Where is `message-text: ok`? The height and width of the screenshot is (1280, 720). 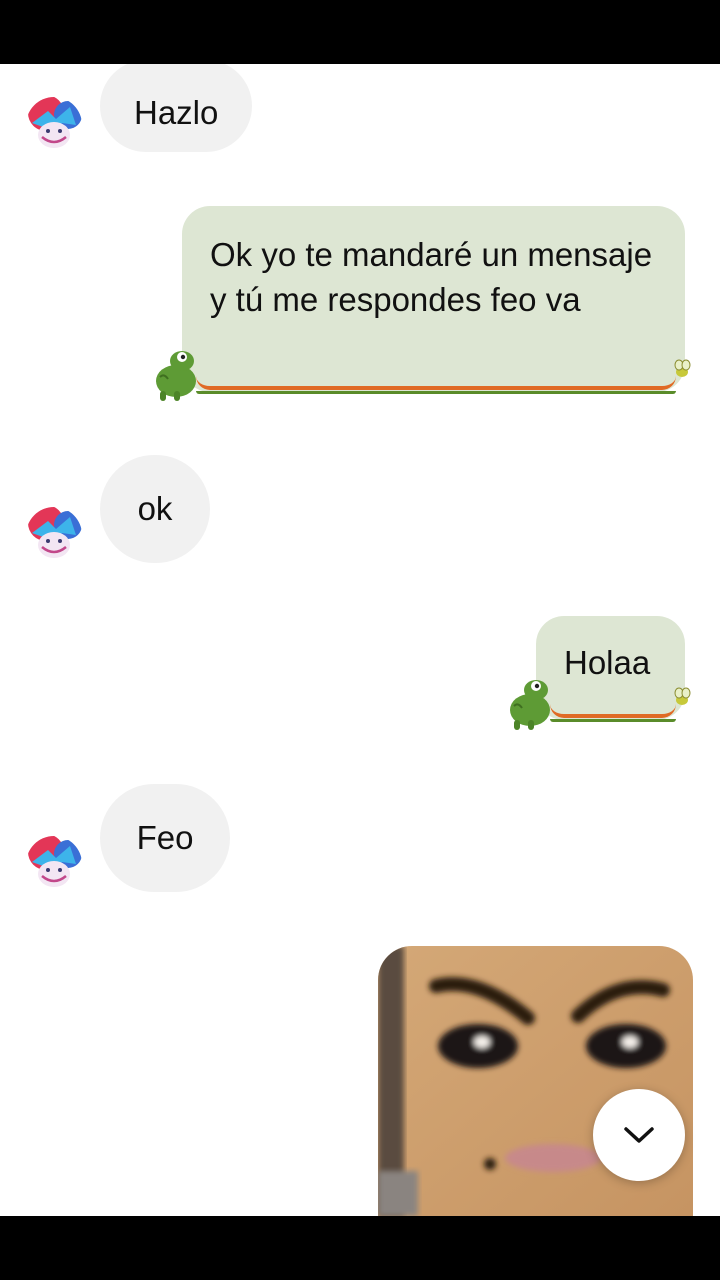
message-text: ok is located at coordinates (155, 508).